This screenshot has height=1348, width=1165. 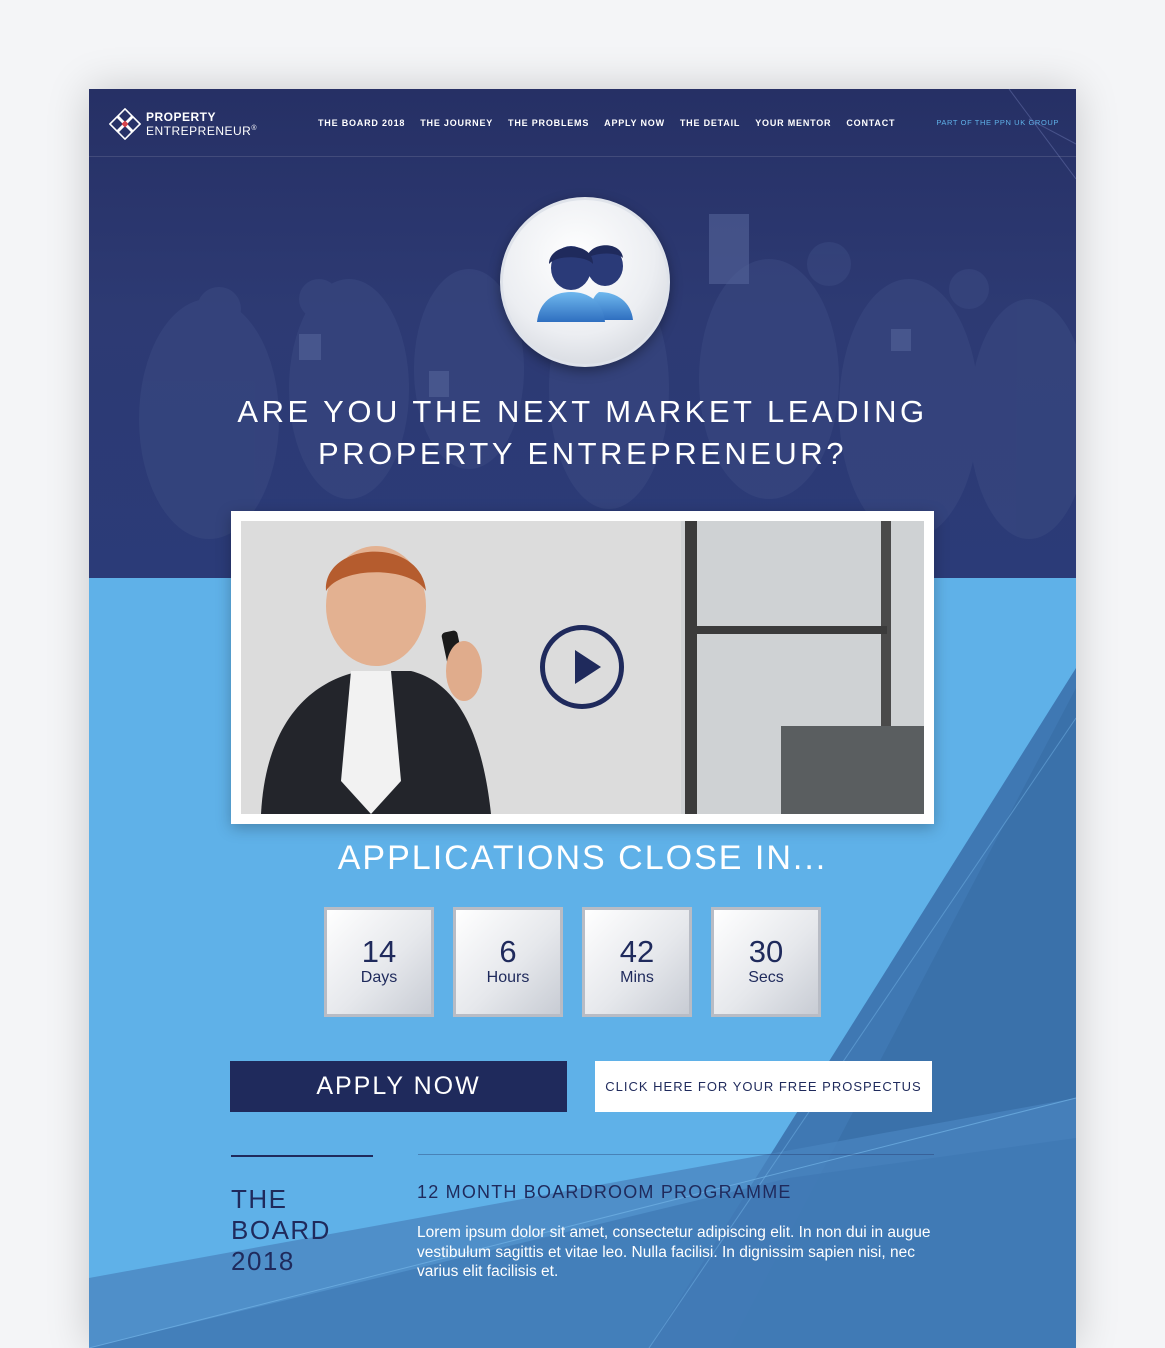 I want to click on countdown-mins: 42 Mins, so click(x=637, y=962).